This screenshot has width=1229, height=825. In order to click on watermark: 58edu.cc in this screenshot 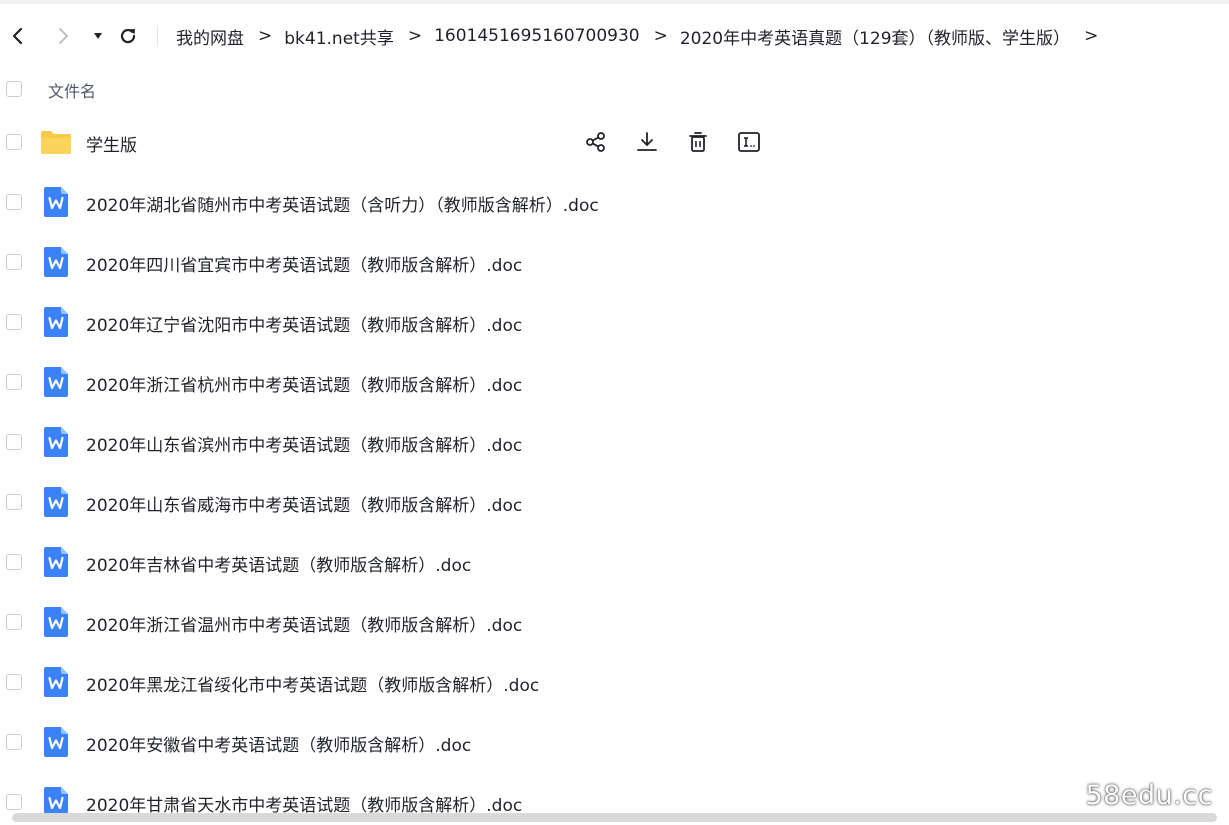, I will do `click(1149, 795)`.